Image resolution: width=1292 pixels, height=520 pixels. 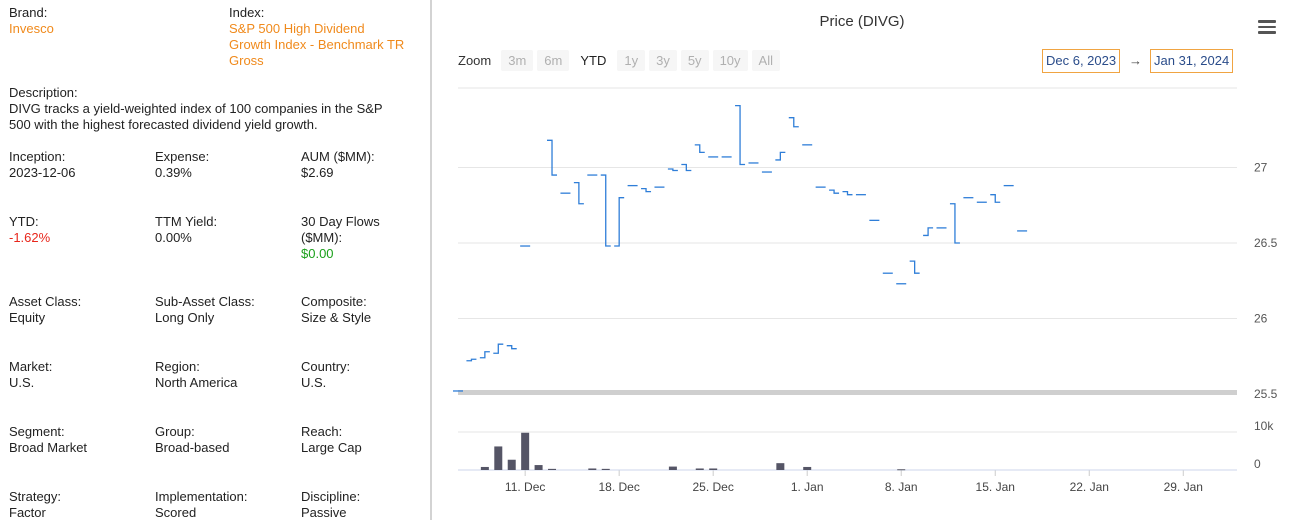 I want to click on composite-value: Size & Style, so click(x=336, y=317).